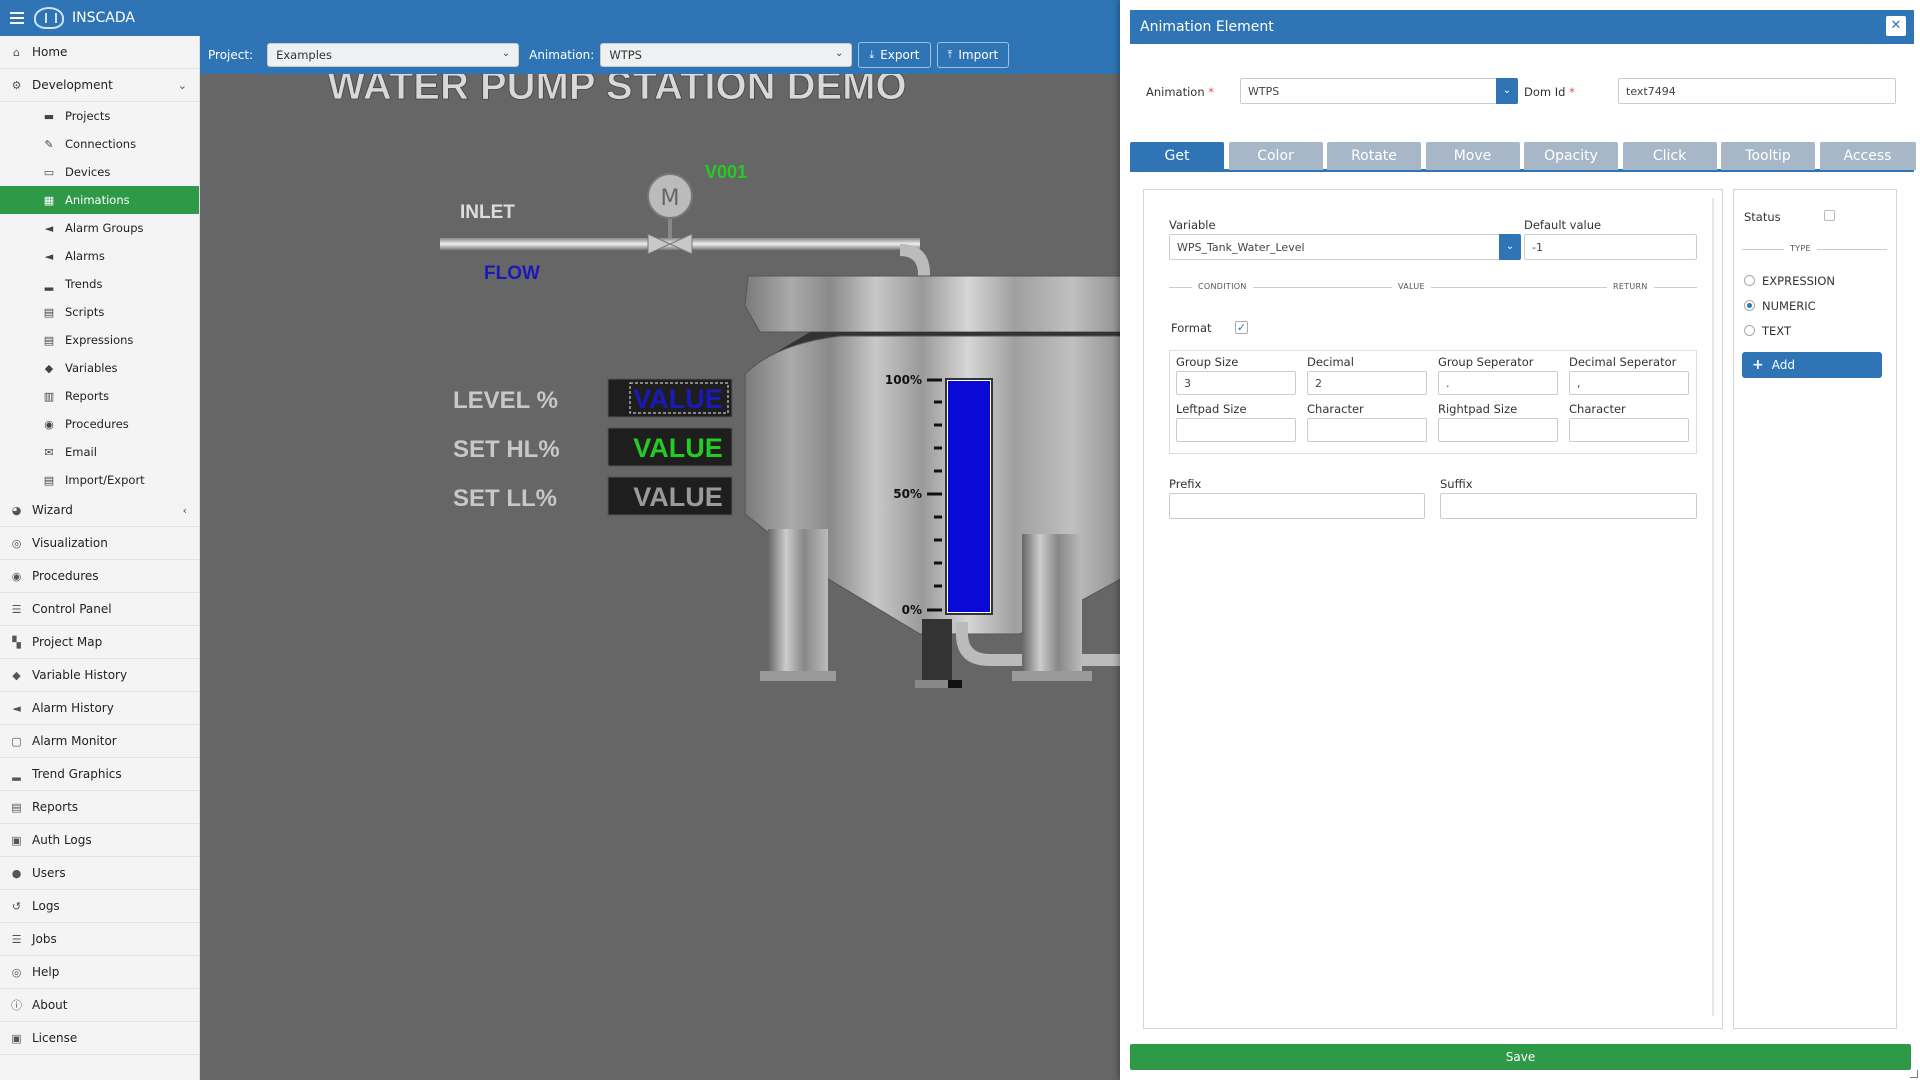 The image size is (1920, 1080). Describe the element at coordinates (1379, 91) in the screenshot. I see `animation-dropdown: WTPS ⌄` at that location.